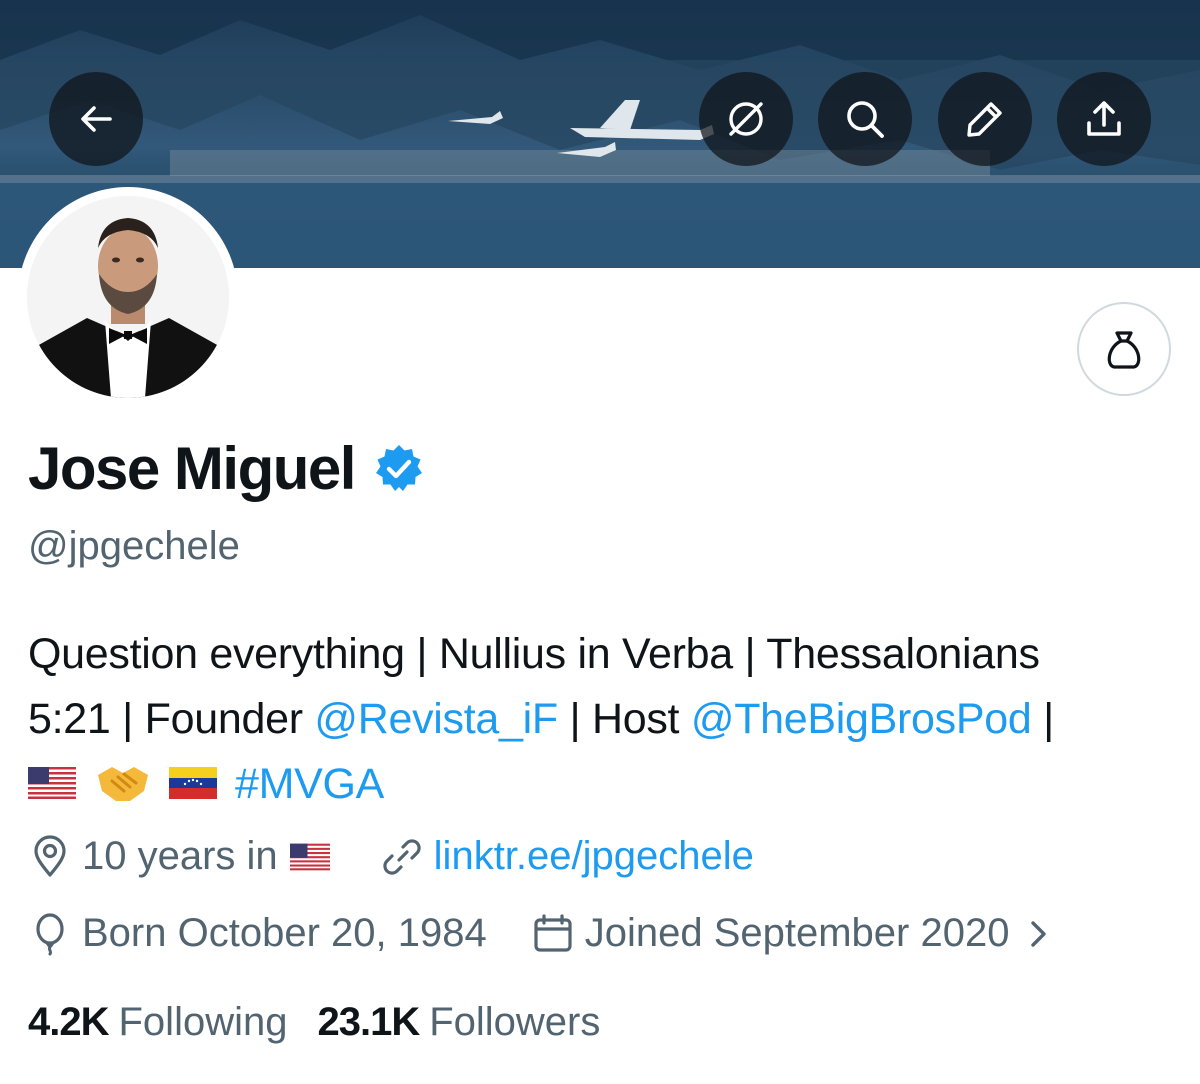 This screenshot has height=1084, width=1200. I want to click on birthday-text: Born October 20, 1984, so click(284, 933).